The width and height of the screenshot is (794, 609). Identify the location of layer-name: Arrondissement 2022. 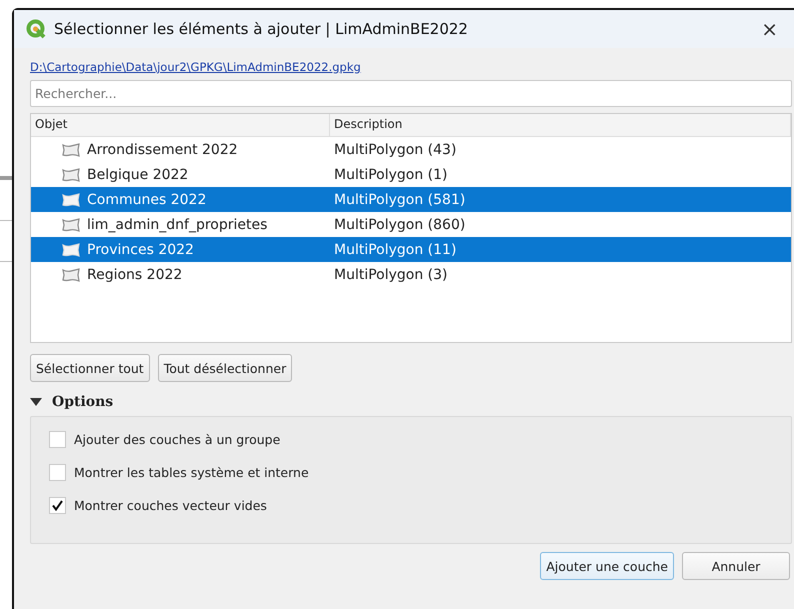
(162, 150).